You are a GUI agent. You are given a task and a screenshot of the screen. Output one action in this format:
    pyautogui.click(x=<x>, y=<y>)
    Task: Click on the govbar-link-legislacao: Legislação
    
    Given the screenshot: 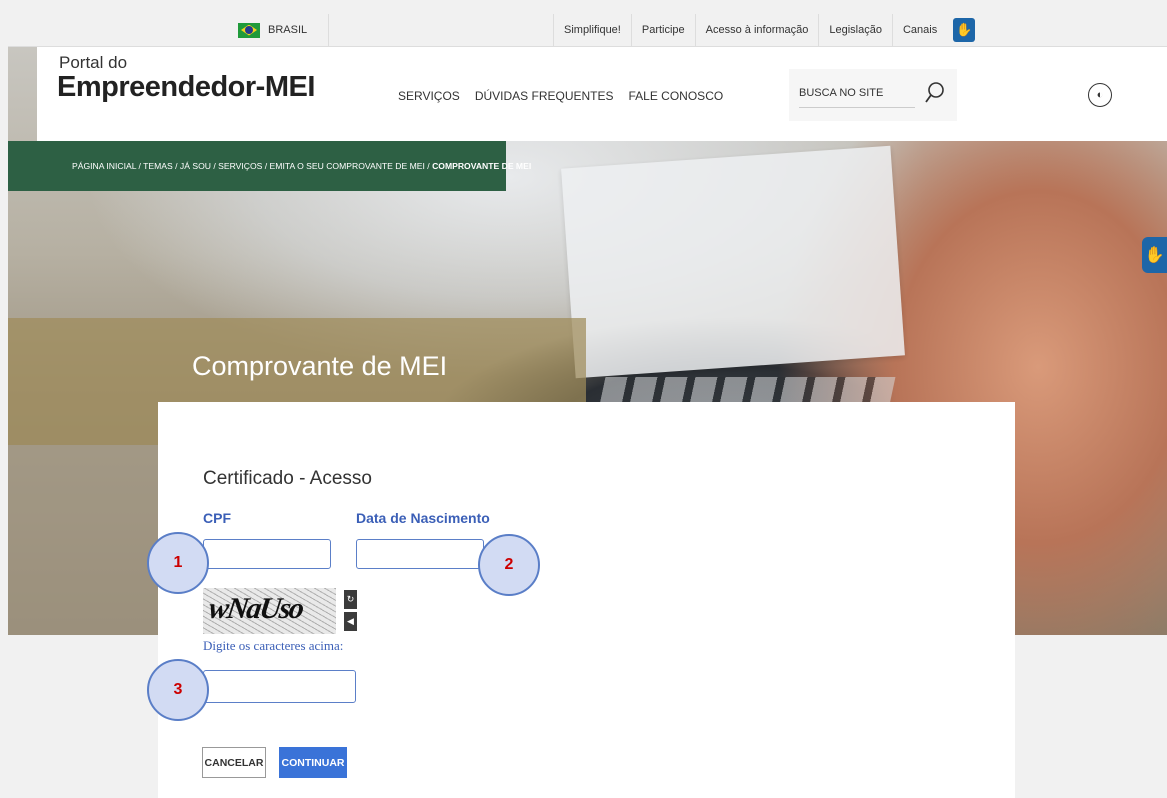 What is the action you would take?
    pyautogui.click(x=855, y=30)
    